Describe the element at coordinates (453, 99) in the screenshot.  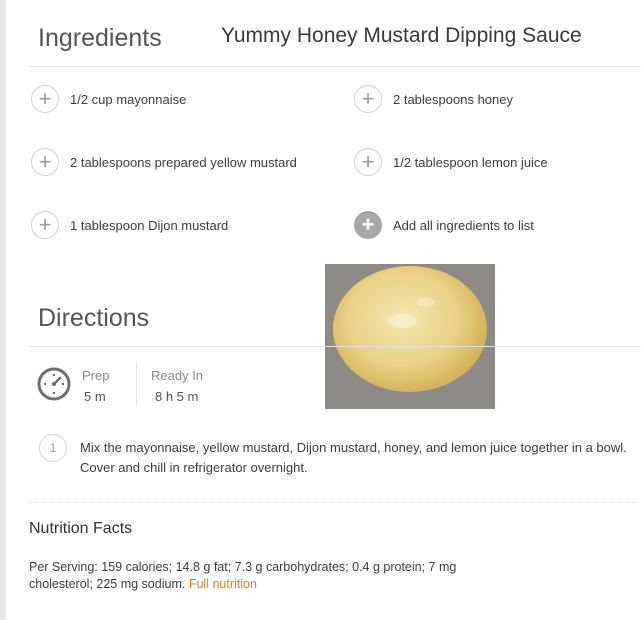
I see `ingredient-label: 2 tablespoons honey` at that location.